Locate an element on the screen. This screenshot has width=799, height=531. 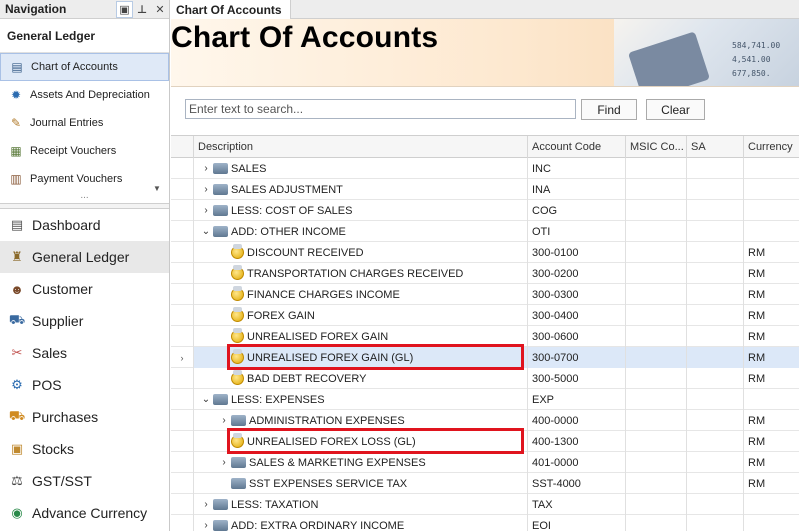
table-row: BAD DEBT RECOVERY 300-5000 RM is located at coordinates (485, 378).